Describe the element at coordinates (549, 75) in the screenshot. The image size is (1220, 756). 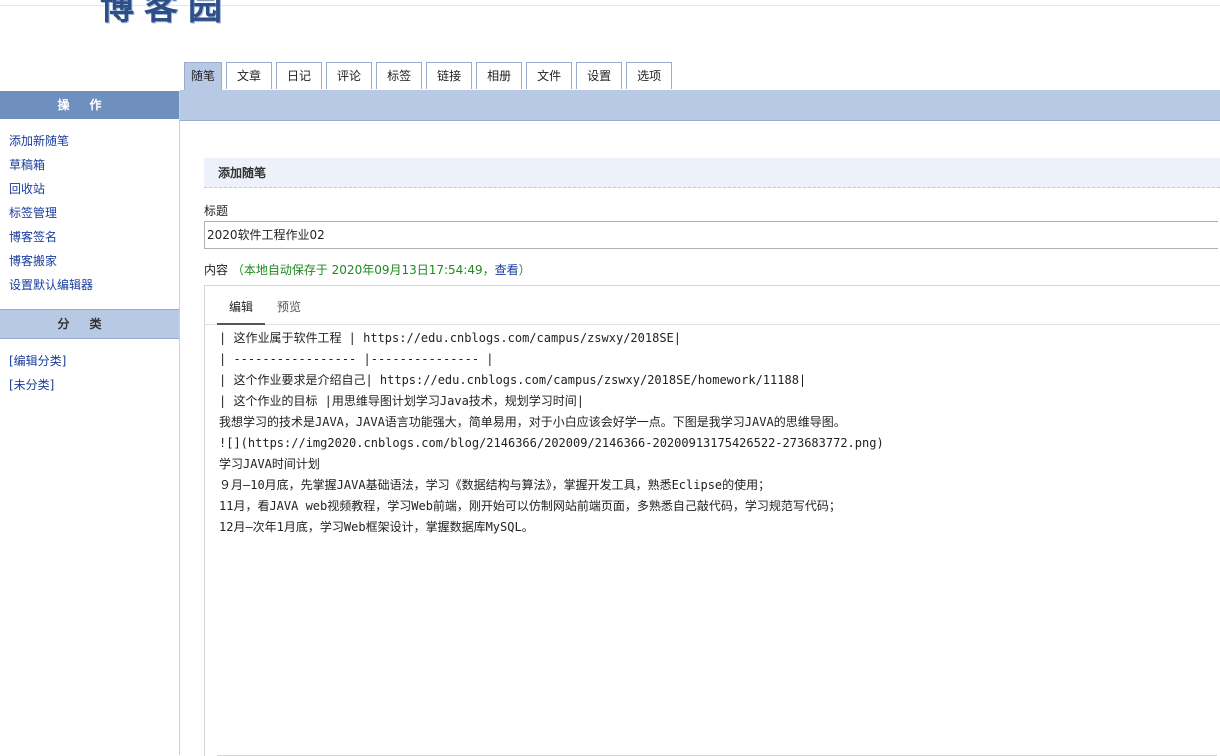
I see `tab-files: 文件` at that location.